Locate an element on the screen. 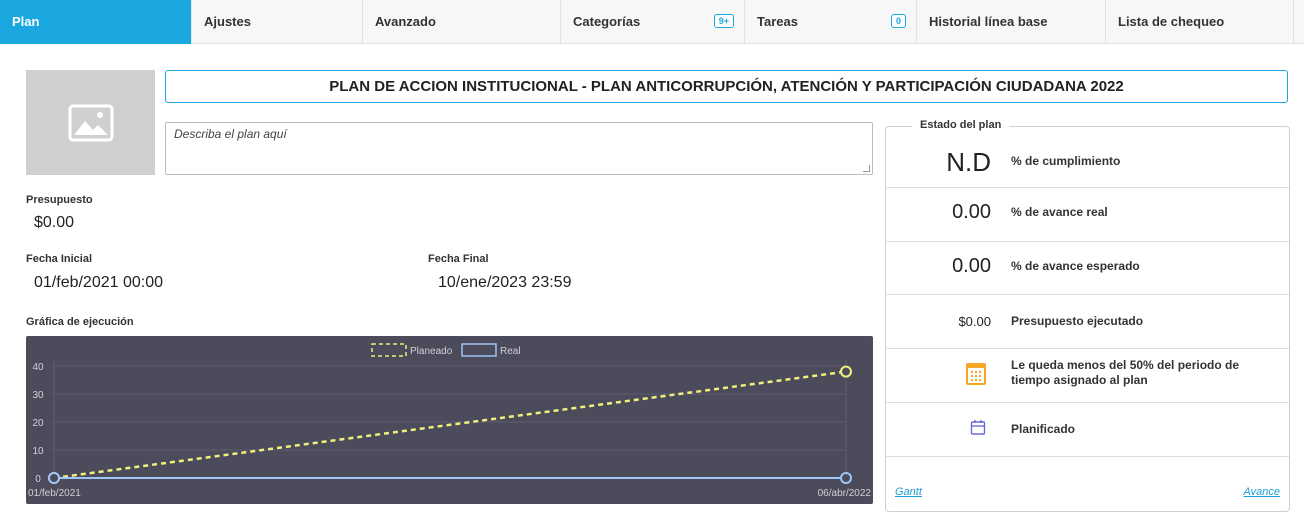 Image resolution: width=1304 pixels, height=527 pixels. tab-label: Tareas is located at coordinates (777, 21).